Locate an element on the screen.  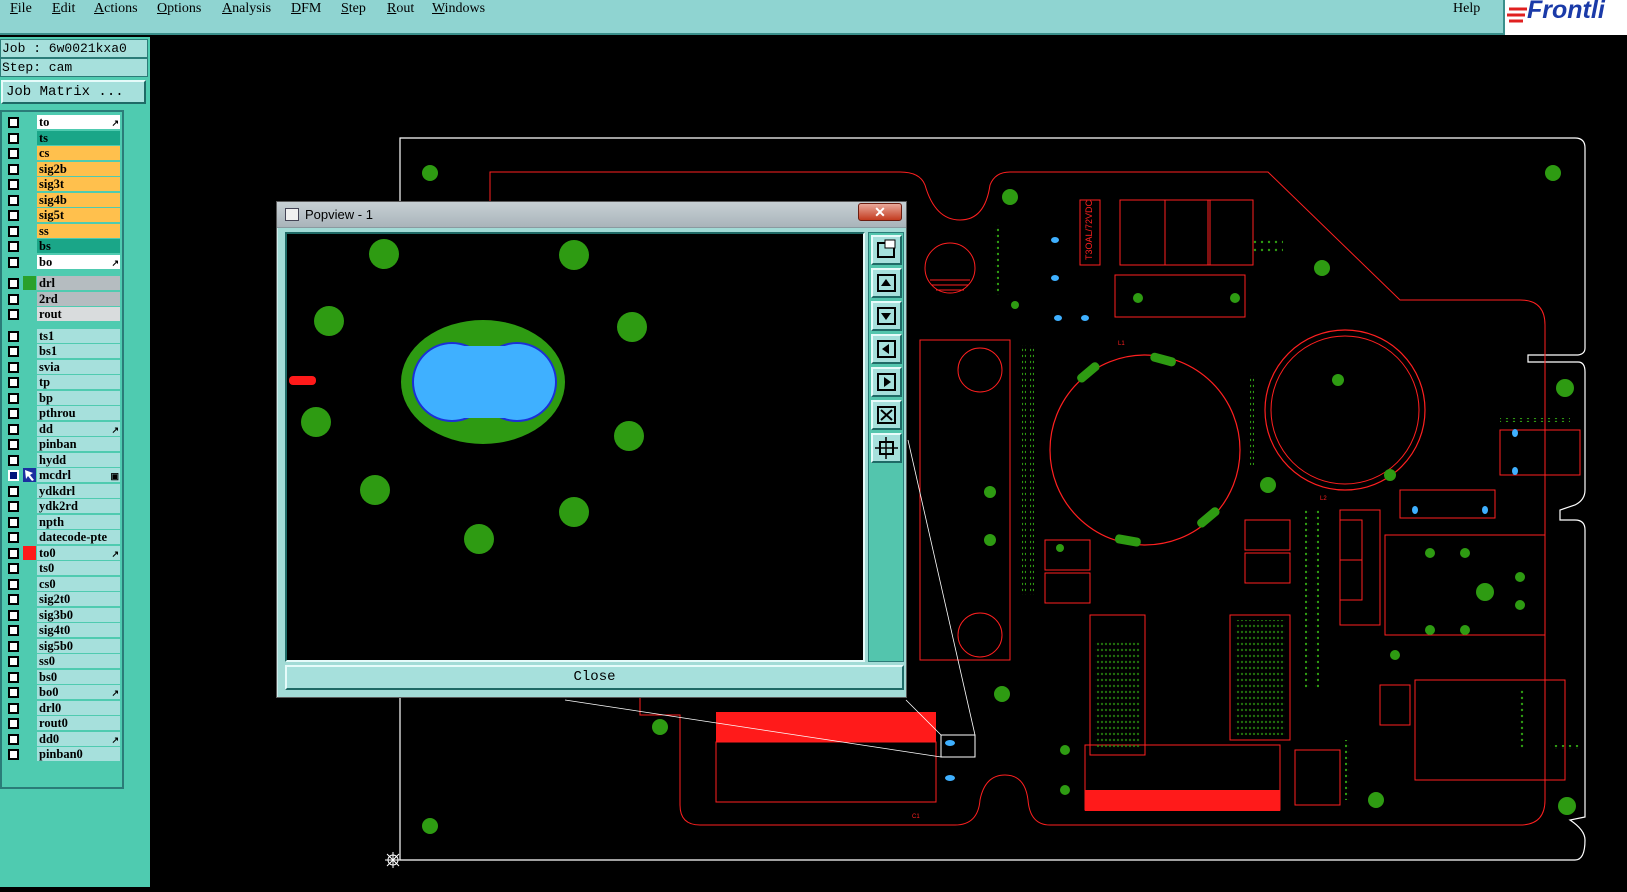
popview-close-icon: ✕ is located at coordinates (880, 212).